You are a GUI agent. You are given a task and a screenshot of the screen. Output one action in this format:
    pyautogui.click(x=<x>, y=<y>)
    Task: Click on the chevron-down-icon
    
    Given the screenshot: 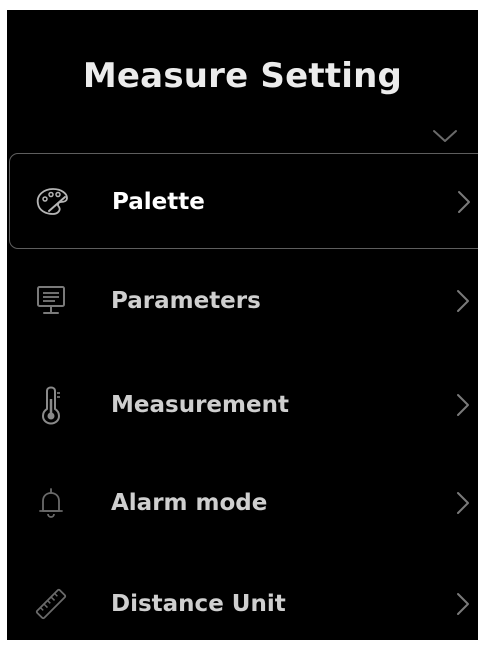 What is the action you would take?
    pyautogui.click(x=445, y=136)
    